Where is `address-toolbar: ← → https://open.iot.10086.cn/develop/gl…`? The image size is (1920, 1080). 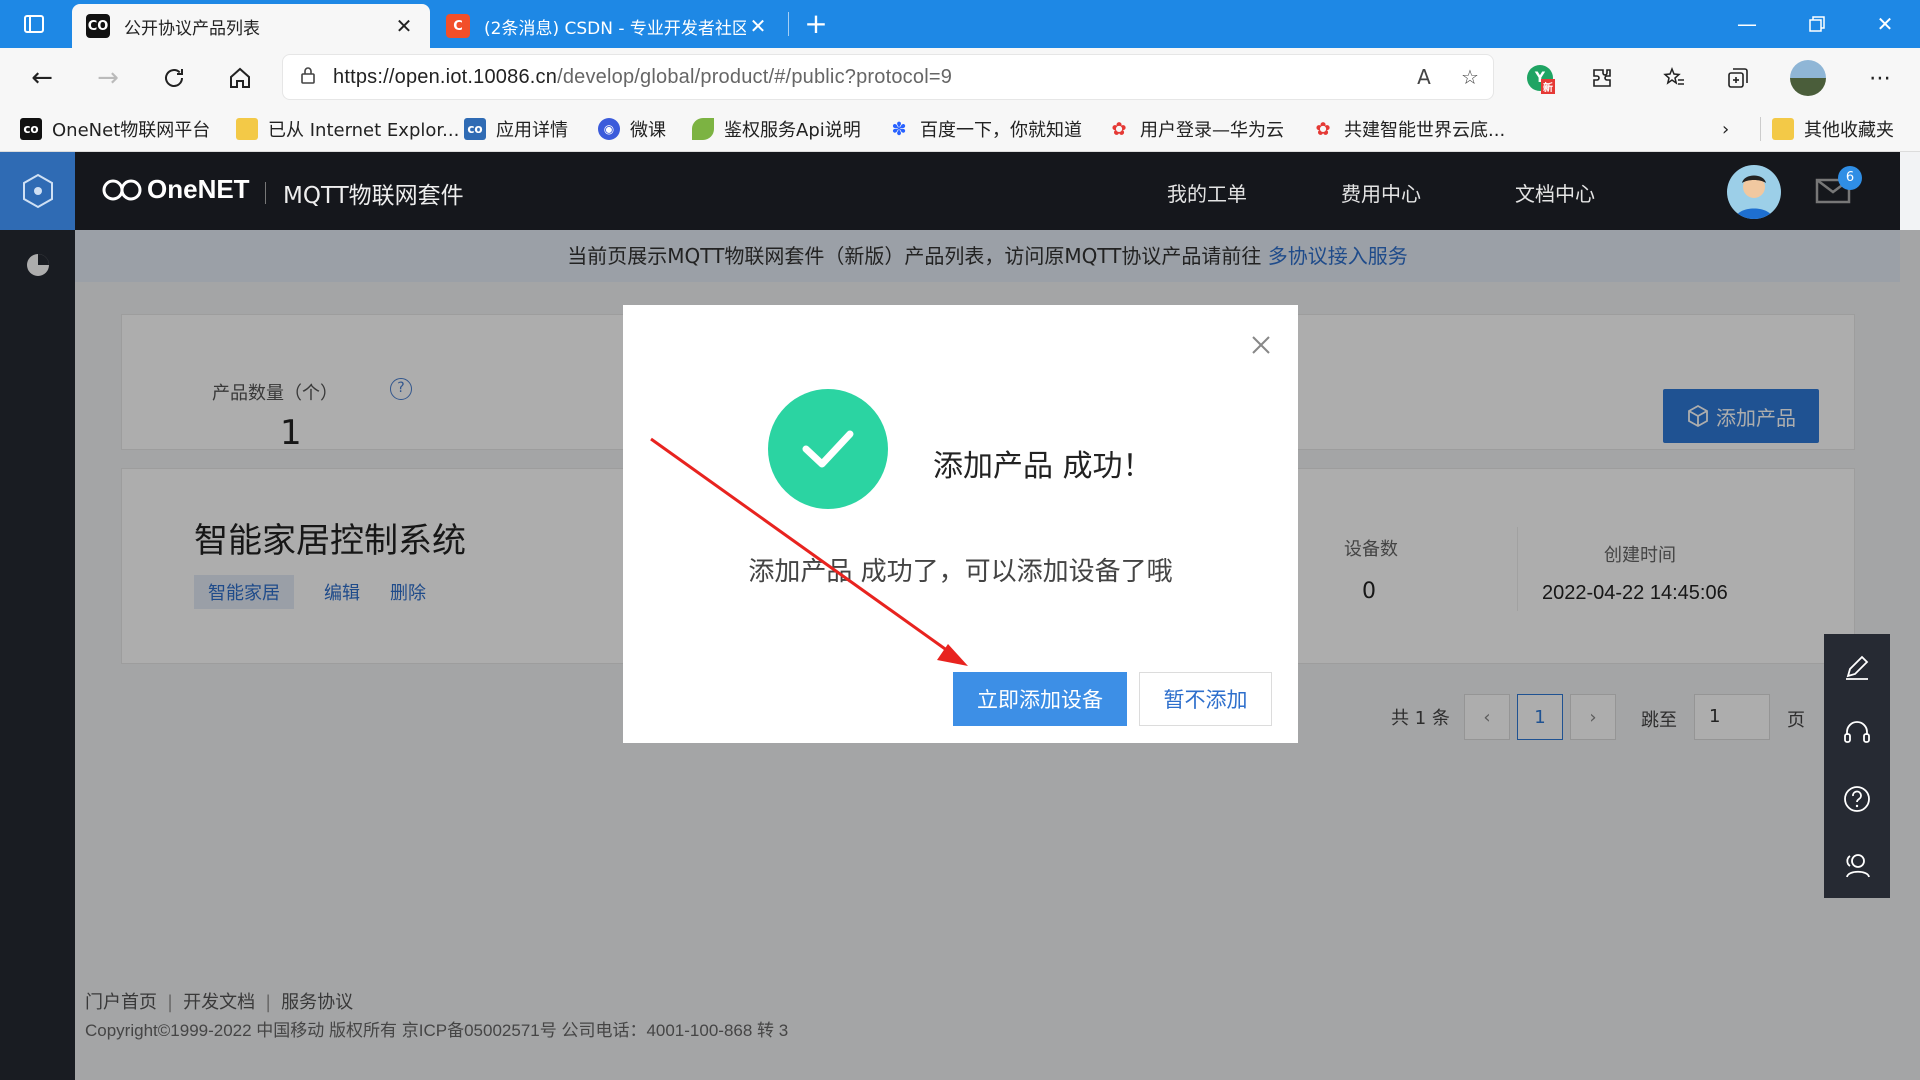
address-toolbar: ← → https://open.iot.10086.cn/develop/gl… is located at coordinates (960, 77).